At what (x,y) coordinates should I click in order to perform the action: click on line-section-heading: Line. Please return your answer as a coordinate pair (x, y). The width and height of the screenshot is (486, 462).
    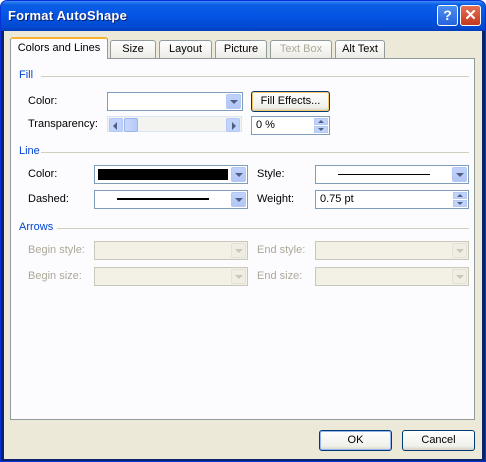
    Looking at the image, I should click on (29, 151).